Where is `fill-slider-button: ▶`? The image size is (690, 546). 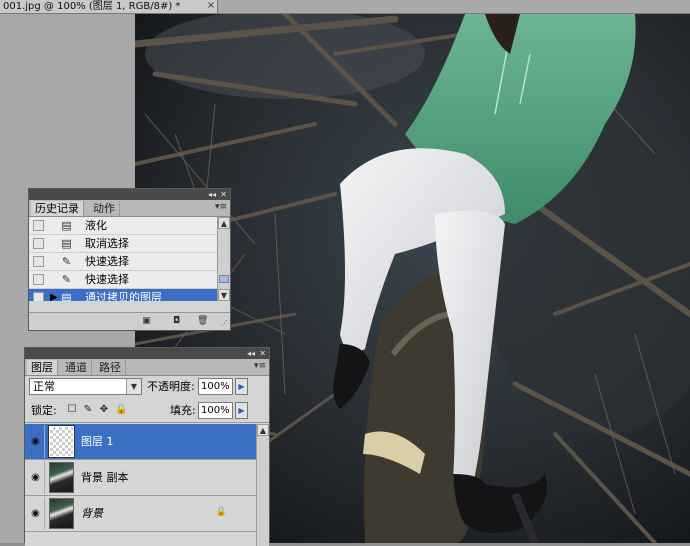 fill-slider-button: ▶ is located at coordinates (241, 410).